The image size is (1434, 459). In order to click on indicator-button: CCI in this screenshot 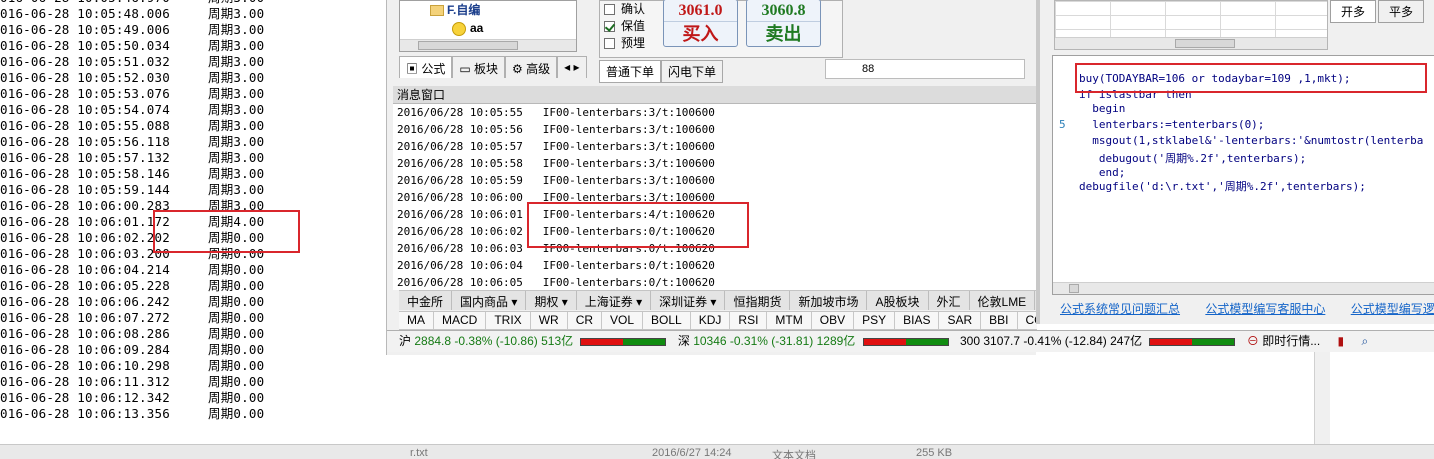, I will do `click(1028, 320)`.